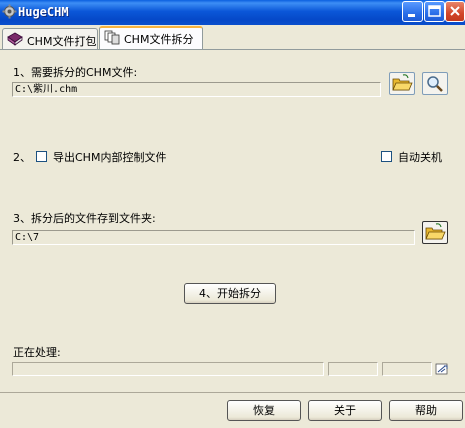 The image size is (465, 428). I want to click on tab-chm-pack: CHM文件打包, so click(50, 38).